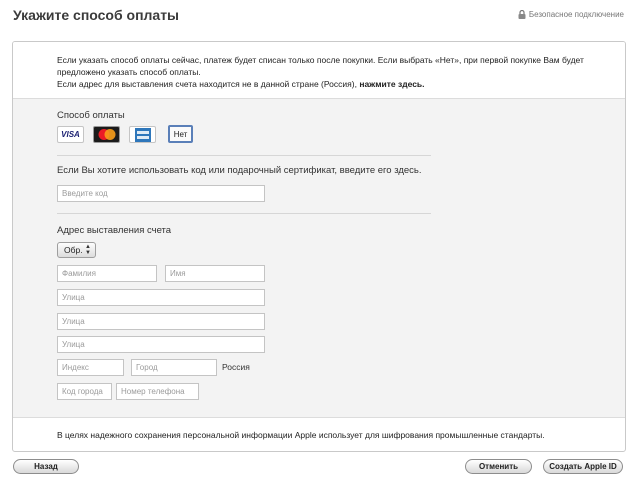 The height and width of the screenshot is (491, 640). I want to click on country-label: Россия, so click(236, 367).